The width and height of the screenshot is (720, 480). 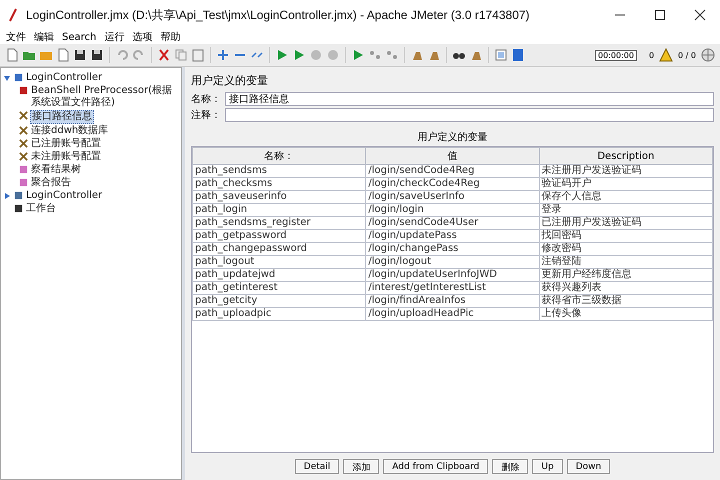 What do you see at coordinates (625, 210) in the screenshot?
I see `table-cell: 登录` at bounding box center [625, 210].